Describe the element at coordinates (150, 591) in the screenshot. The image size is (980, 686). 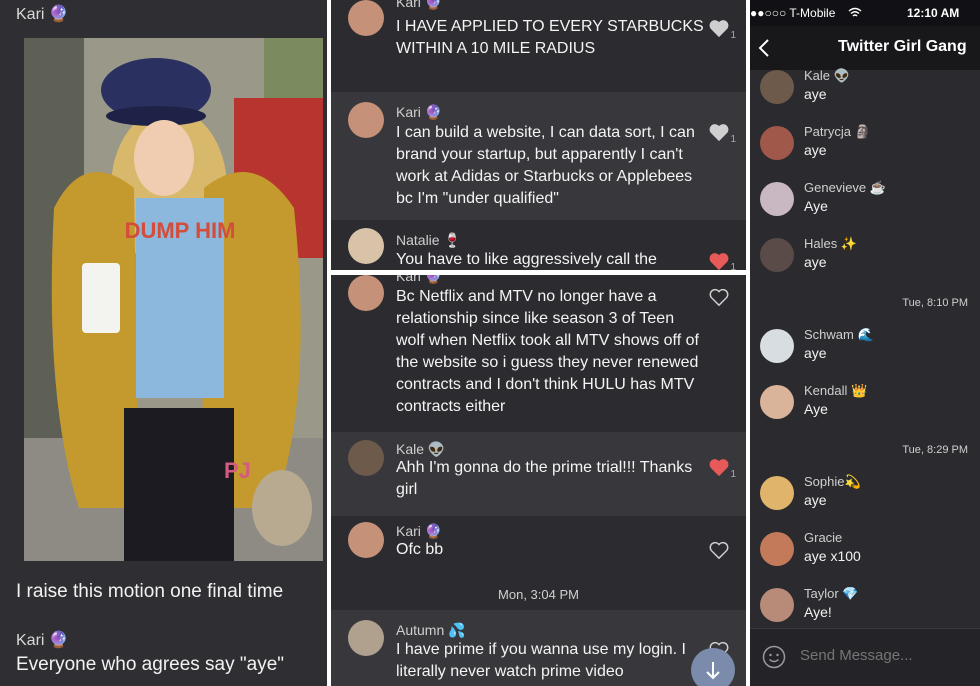
I see `message-text: I raise this motion one final time` at that location.